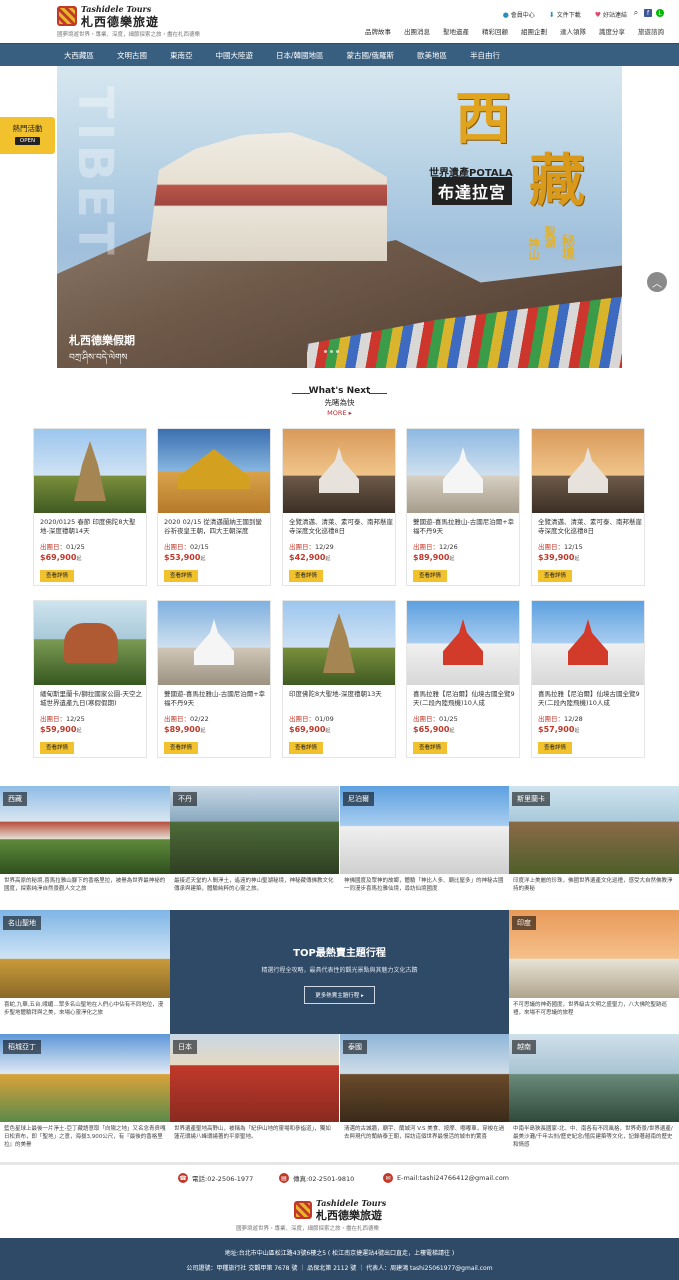 This screenshot has width=679, height=1280. What do you see at coordinates (216, 528) in the screenshot?
I see `tour-title: 2020 02/15 從清邁蘭納王國到蠻谷祈夜皇王朝，四大王朝深度` at bounding box center [216, 528].